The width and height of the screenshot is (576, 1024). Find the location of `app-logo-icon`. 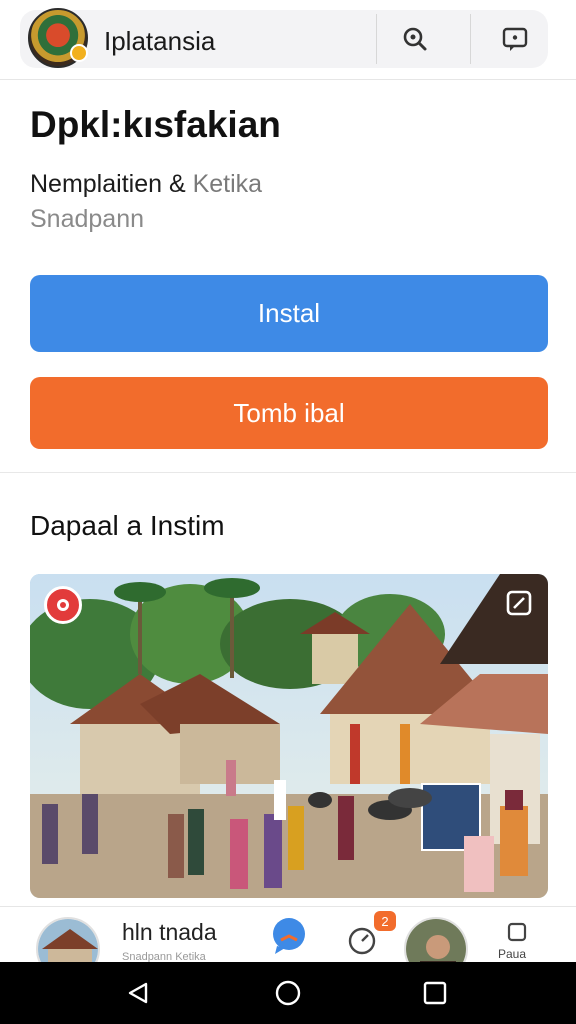

app-logo-icon is located at coordinates (58, 38).